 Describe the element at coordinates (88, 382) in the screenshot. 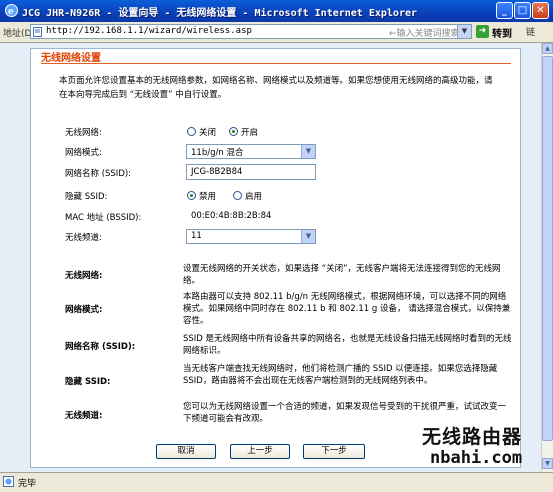

I see `help-label-hide-ssid: 隐藏 SSID:` at that location.